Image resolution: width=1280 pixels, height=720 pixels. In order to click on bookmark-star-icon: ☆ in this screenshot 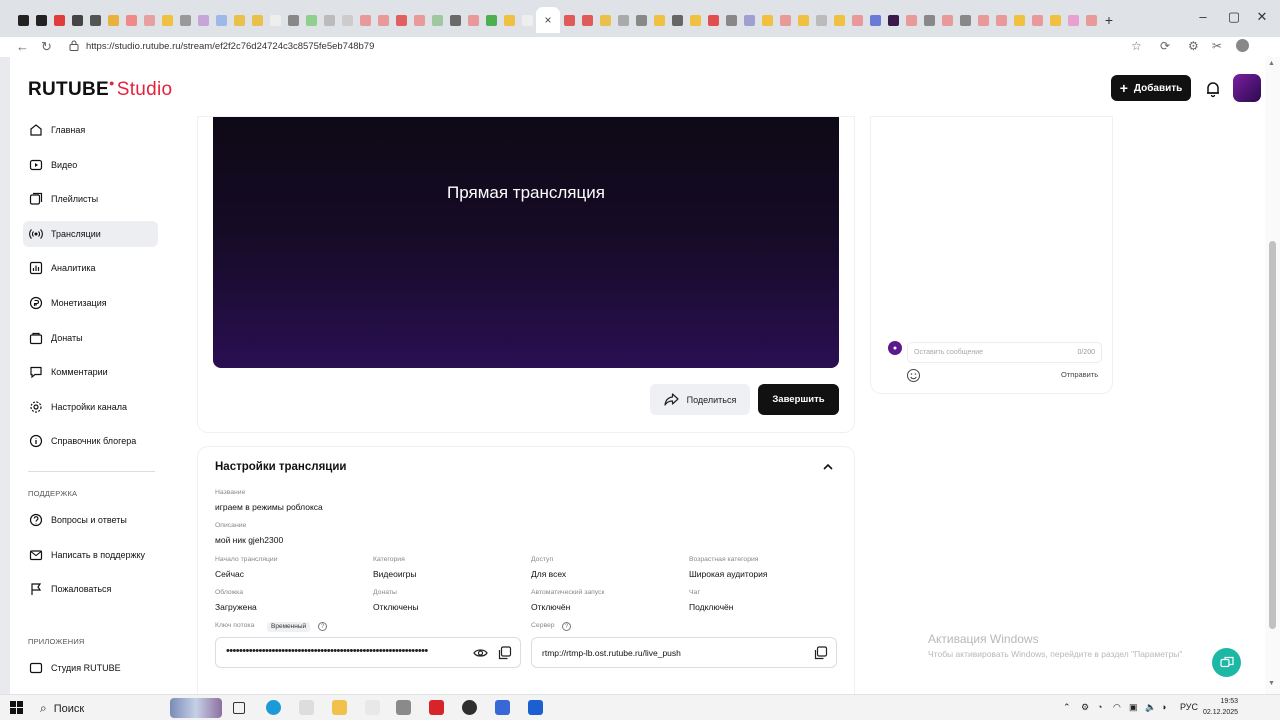, I will do `click(1136, 46)`.